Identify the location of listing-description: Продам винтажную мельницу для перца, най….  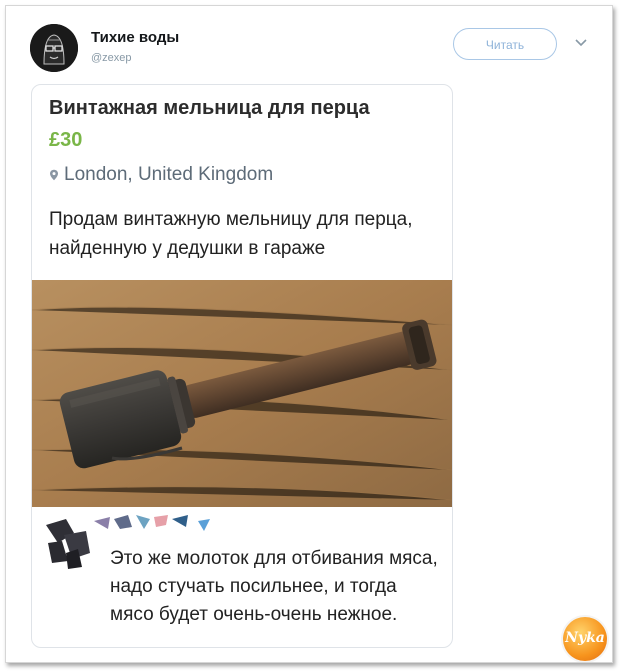
(231, 234).